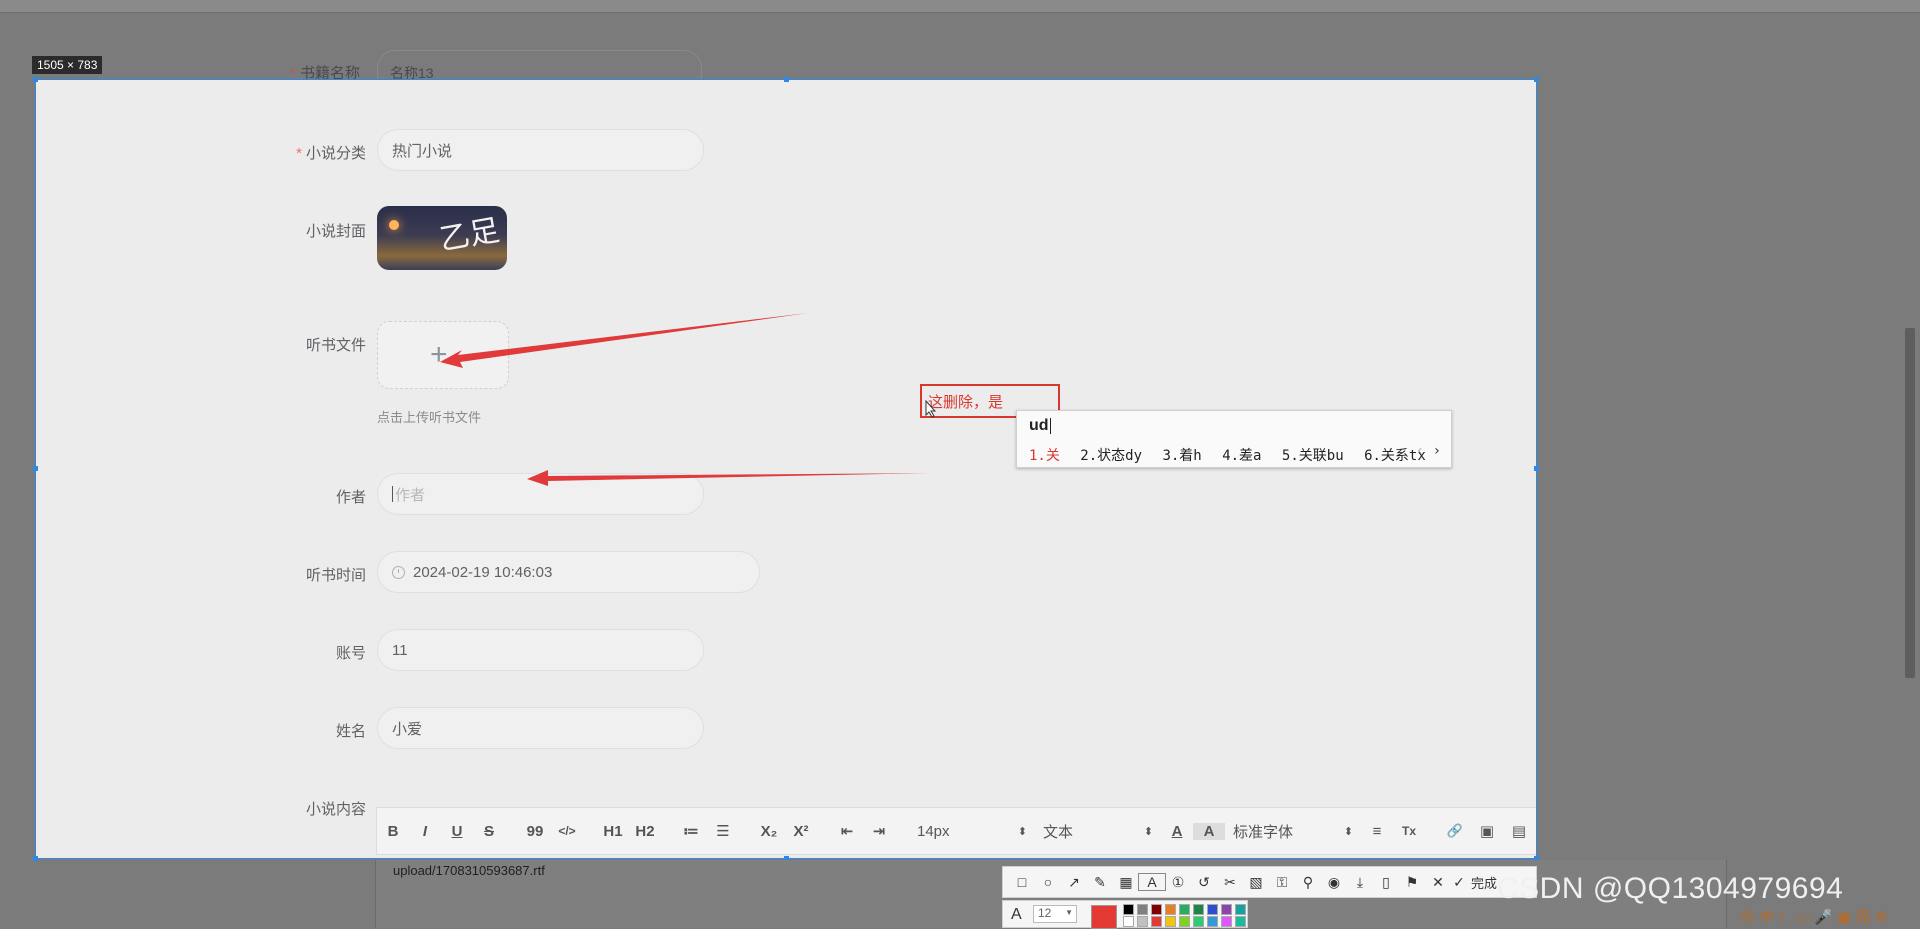 Image resolution: width=1920 pixels, height=929 pixels. What do you see at coordinates (1256, 882) in the screenshot?
I see `ocr-icon: ▧` at bounding box center [1256, 882].